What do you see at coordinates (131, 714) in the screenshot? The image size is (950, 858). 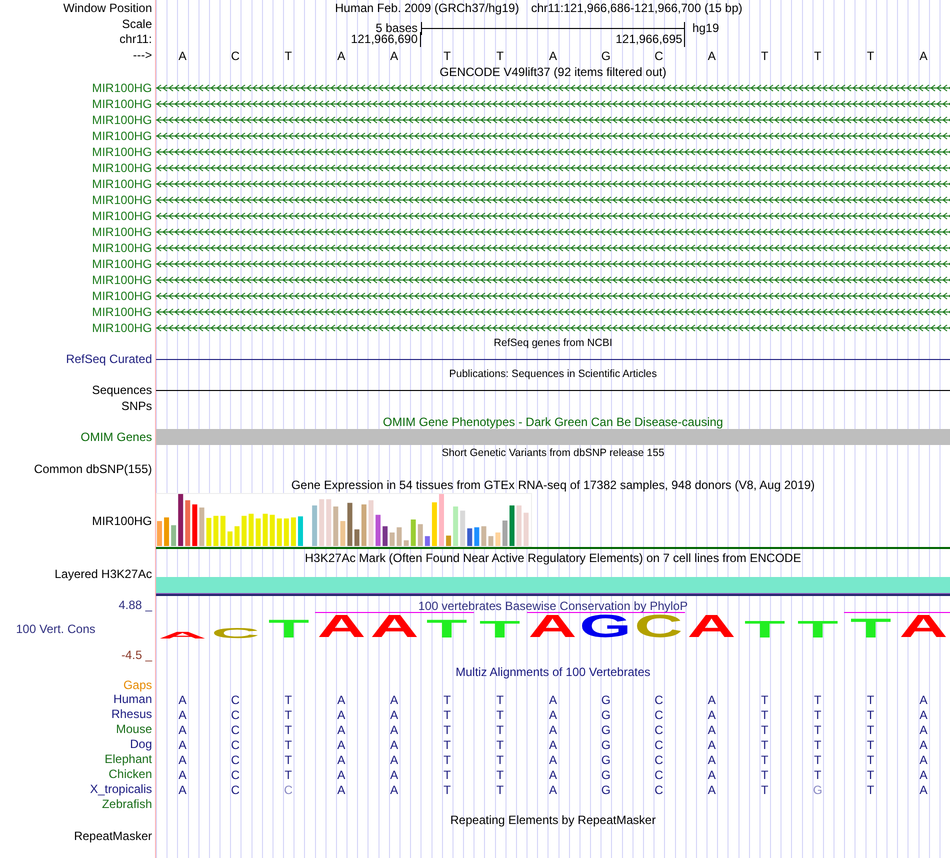 I see `track-label: Rhesus` at bounding box center [131, 714].